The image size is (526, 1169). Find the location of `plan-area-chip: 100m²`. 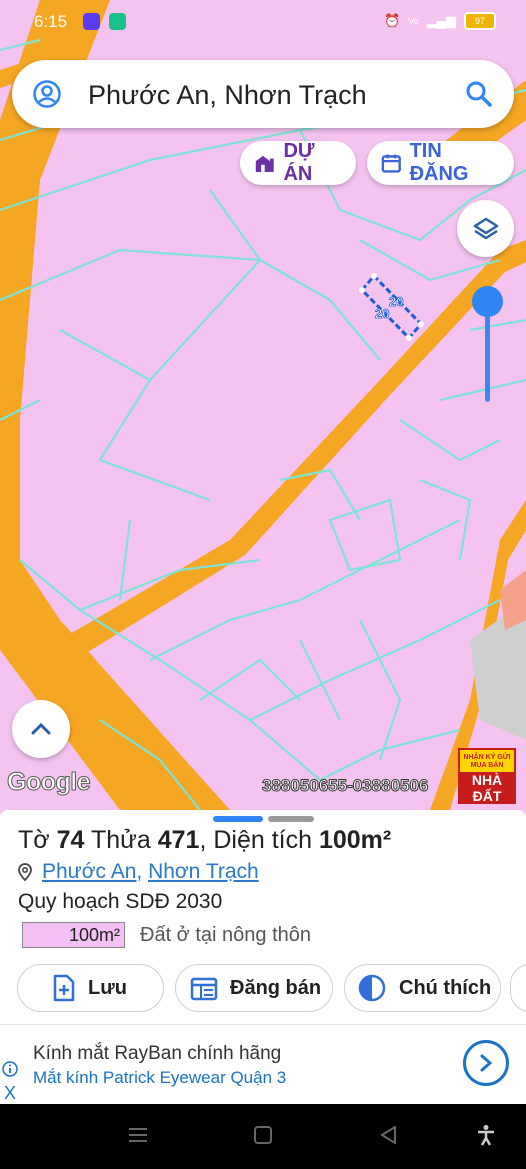

plan-area-chip: 100m² is located at coordinates (73, 935).